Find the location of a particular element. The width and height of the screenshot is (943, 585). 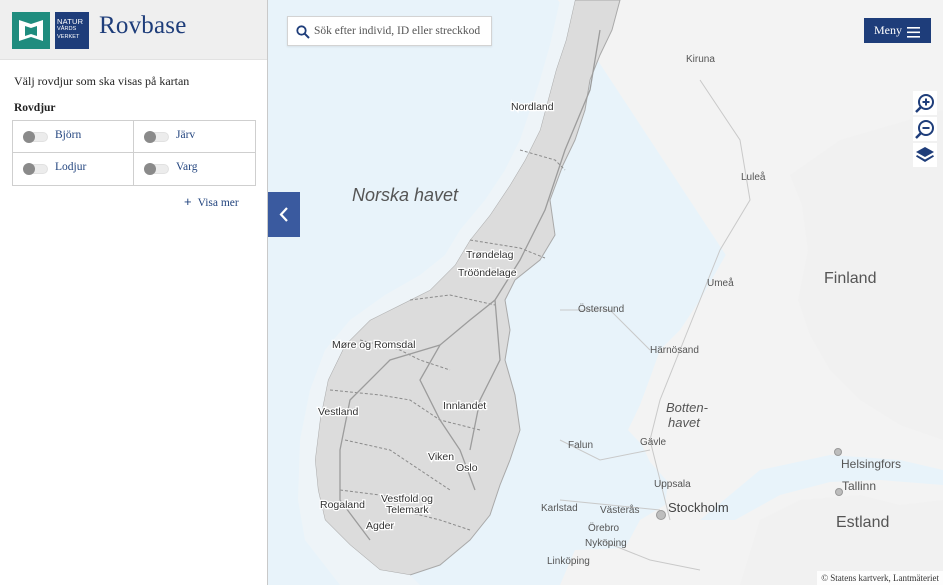

menu-button: Meny is located at coordinates (897, 30).